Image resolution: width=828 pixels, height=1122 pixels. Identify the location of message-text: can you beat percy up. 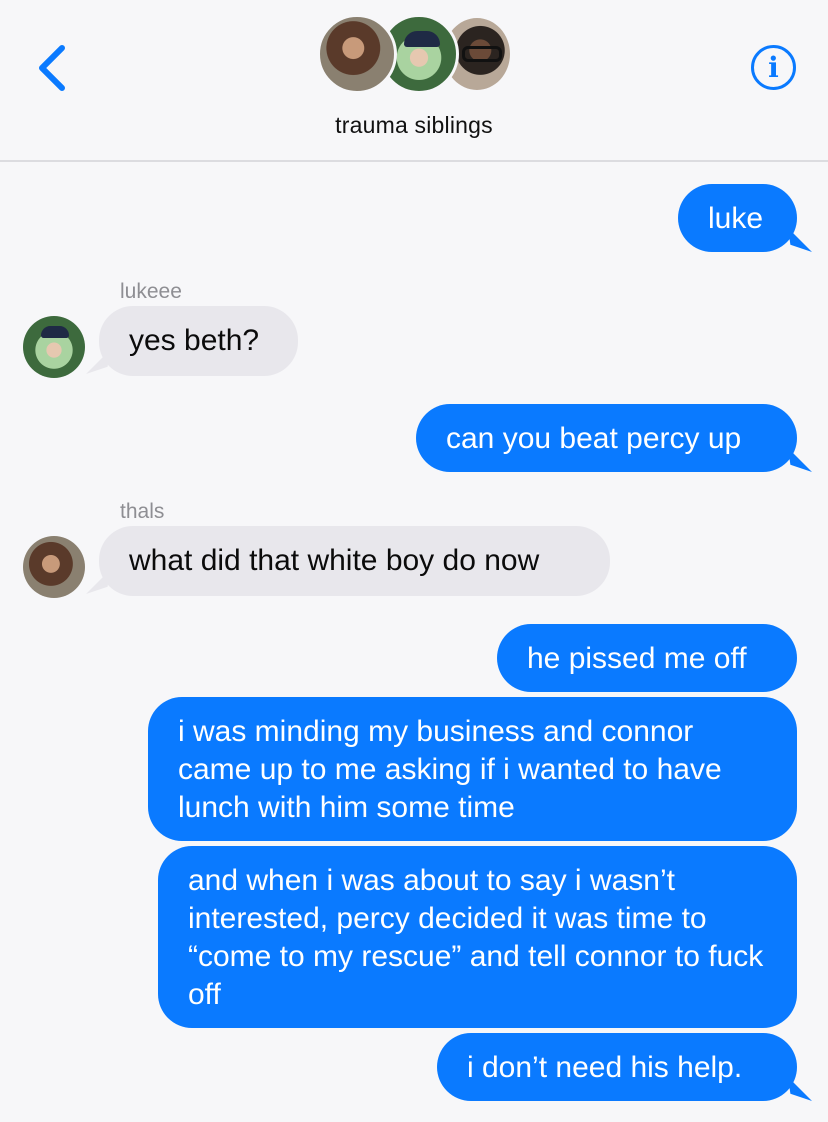
(594, 438).